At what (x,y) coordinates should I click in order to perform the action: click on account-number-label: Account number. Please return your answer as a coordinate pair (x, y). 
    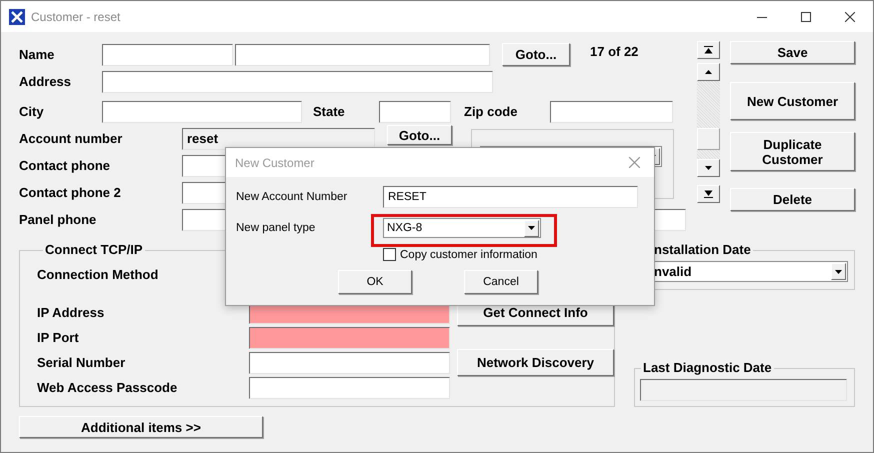
    Looking at the image, I should click on (71, 138).